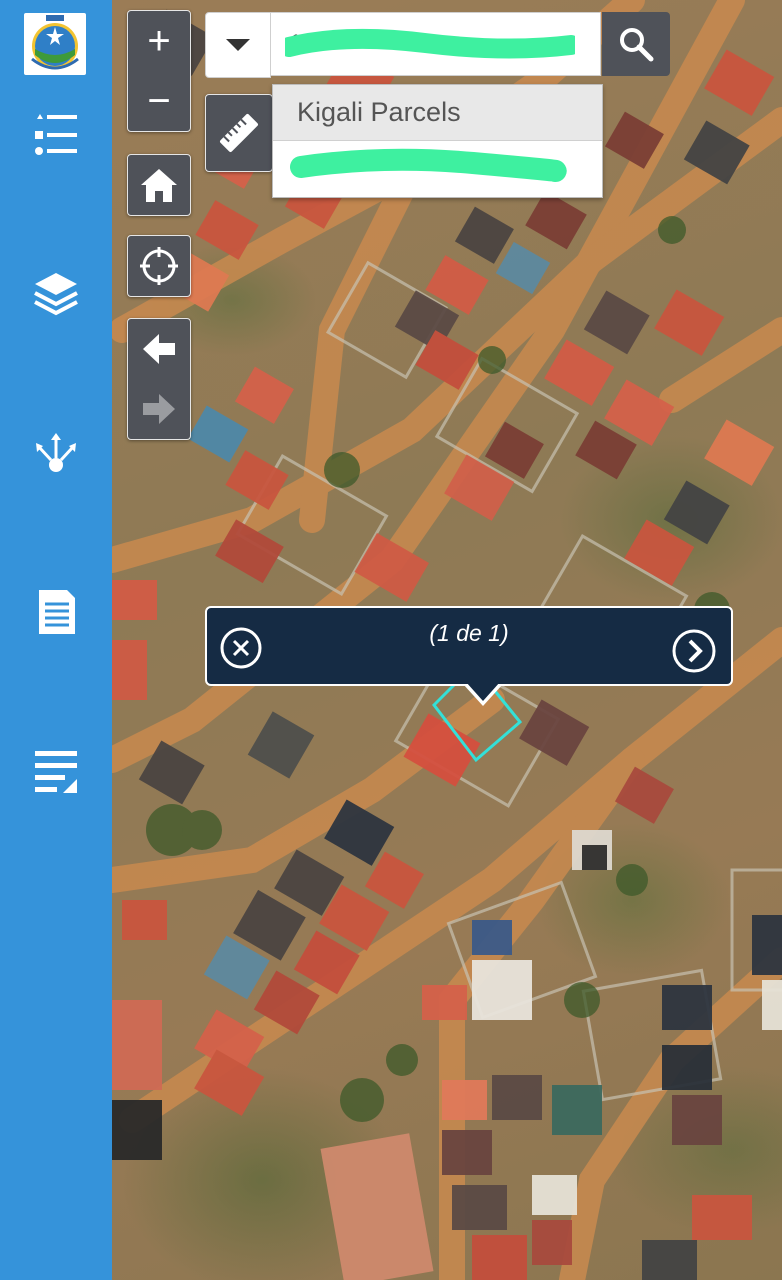 The image size is (782, 1280). I want to click on arrow-right-icon, so click(159, 409).